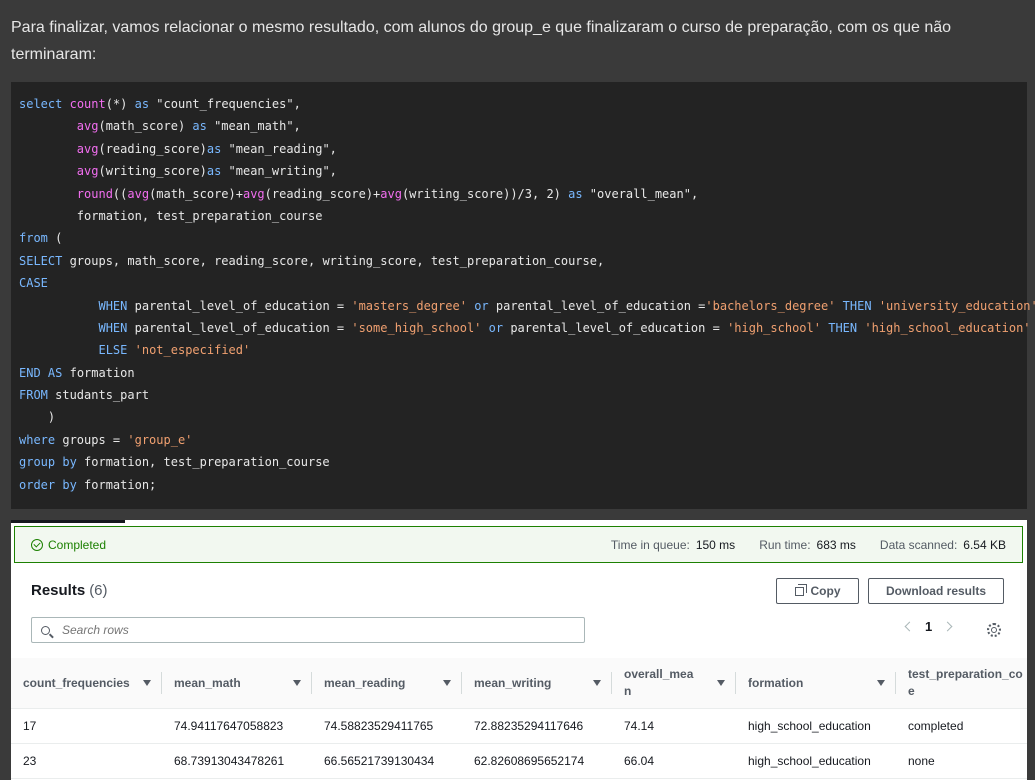  Describe the element at coordinates (188, 126) in the screenshot. I see `code-line: avg(math_score) as "mean_math",` at that location.